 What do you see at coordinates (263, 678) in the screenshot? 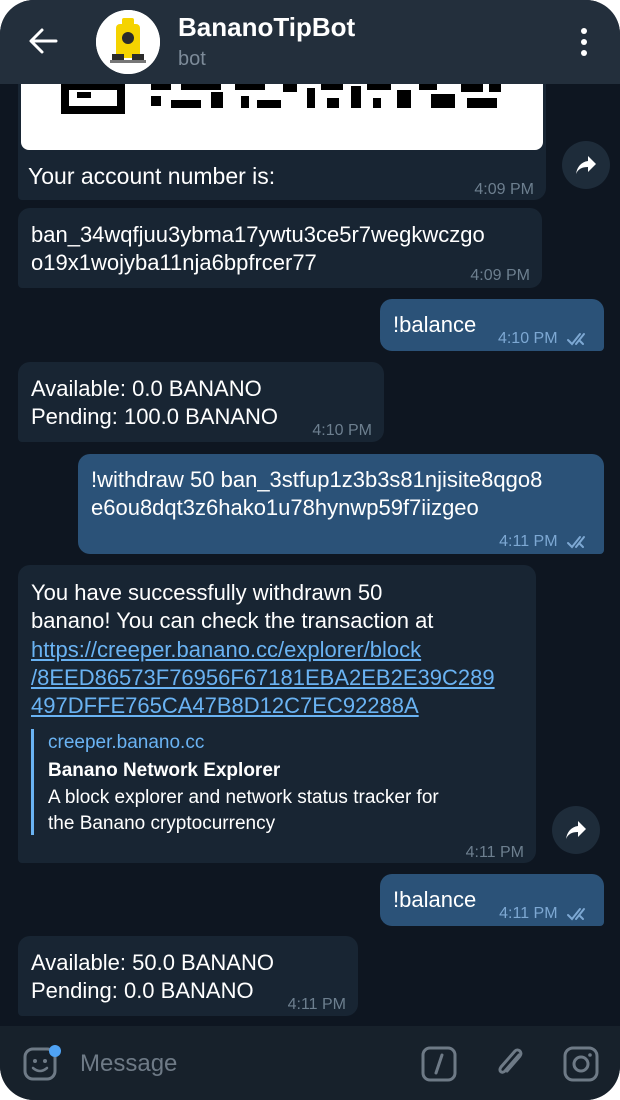
I see `transaction-link: /8EED86573F76956F67181EBA2EB2E39C289` at bounding box center [263, 678].